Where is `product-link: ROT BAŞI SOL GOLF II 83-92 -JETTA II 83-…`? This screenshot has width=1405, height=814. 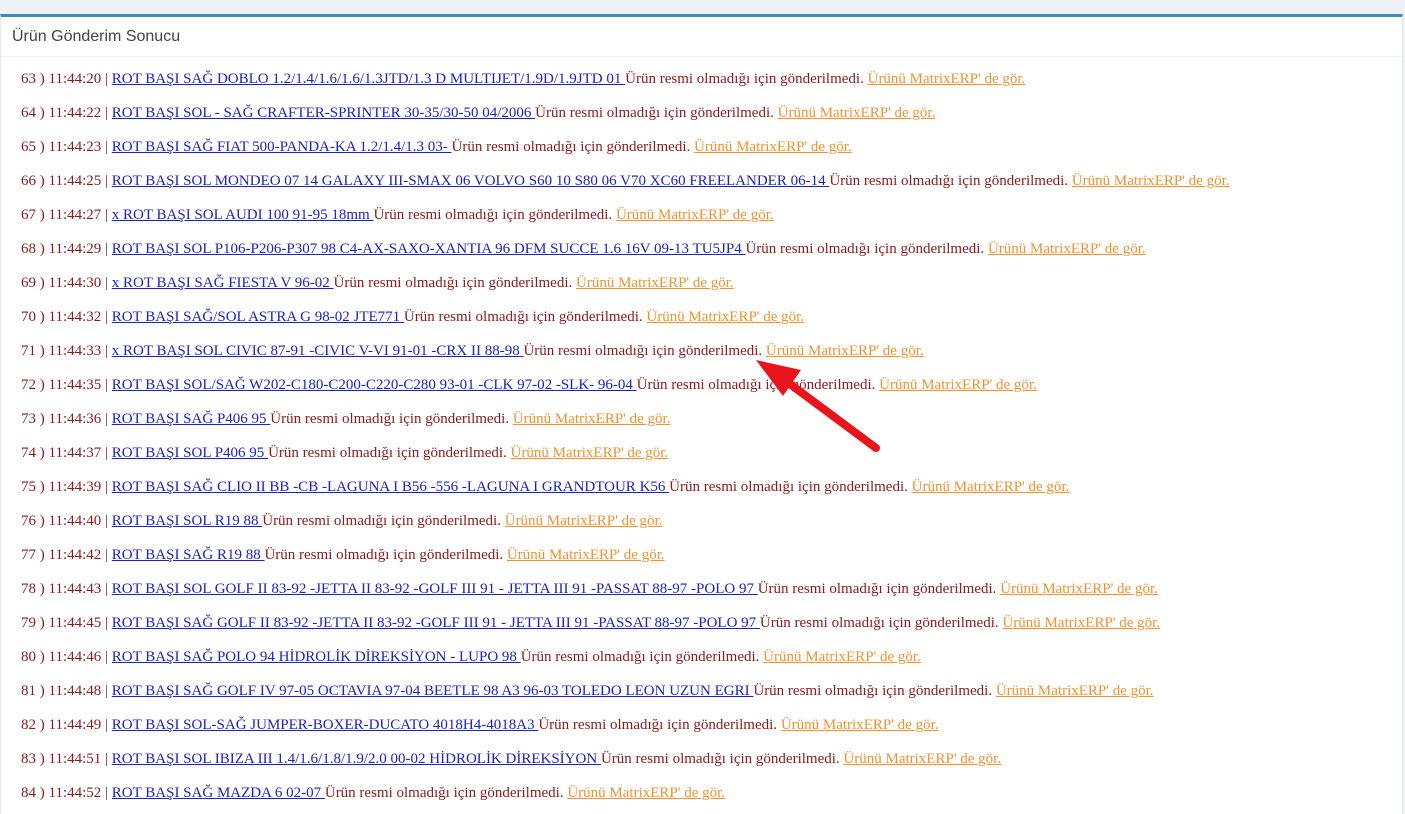
product-link: ROT BAŞI SOL GOLF II 83-92 -JETTA II 83-… is located at coordinates (435, 589).